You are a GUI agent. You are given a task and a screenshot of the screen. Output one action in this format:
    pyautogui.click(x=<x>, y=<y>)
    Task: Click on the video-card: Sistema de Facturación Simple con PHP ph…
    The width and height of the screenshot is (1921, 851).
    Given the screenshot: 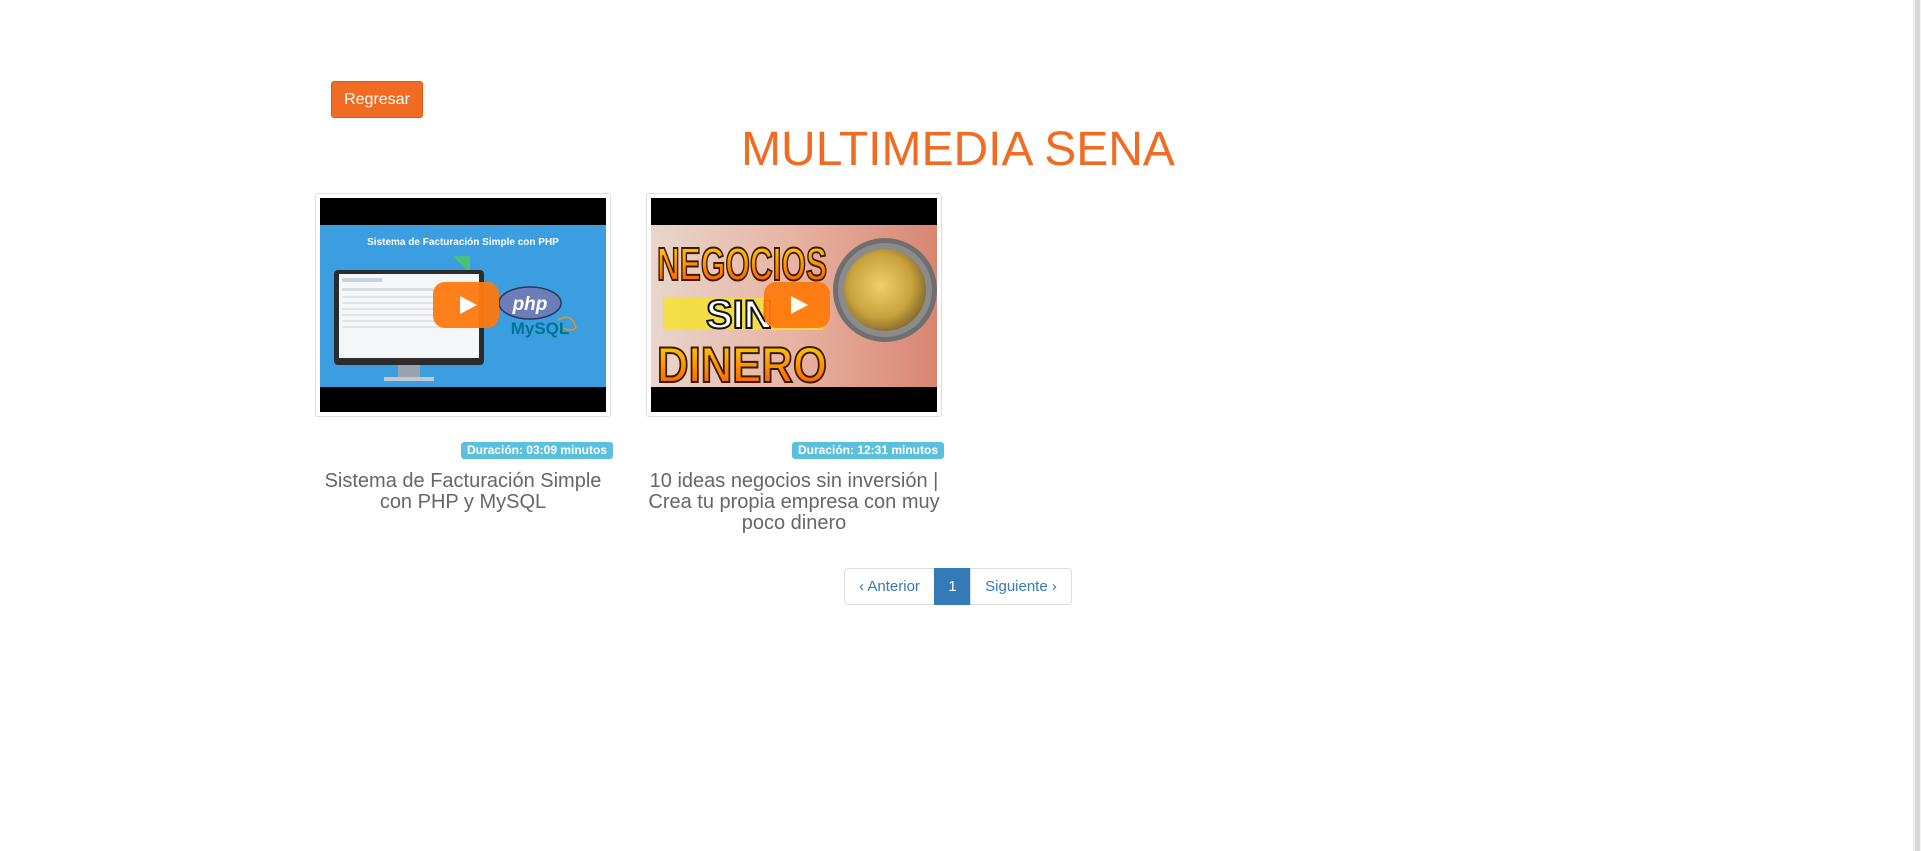 What is the action you would take?
    pyautogui.click(x=464, y=353)
    